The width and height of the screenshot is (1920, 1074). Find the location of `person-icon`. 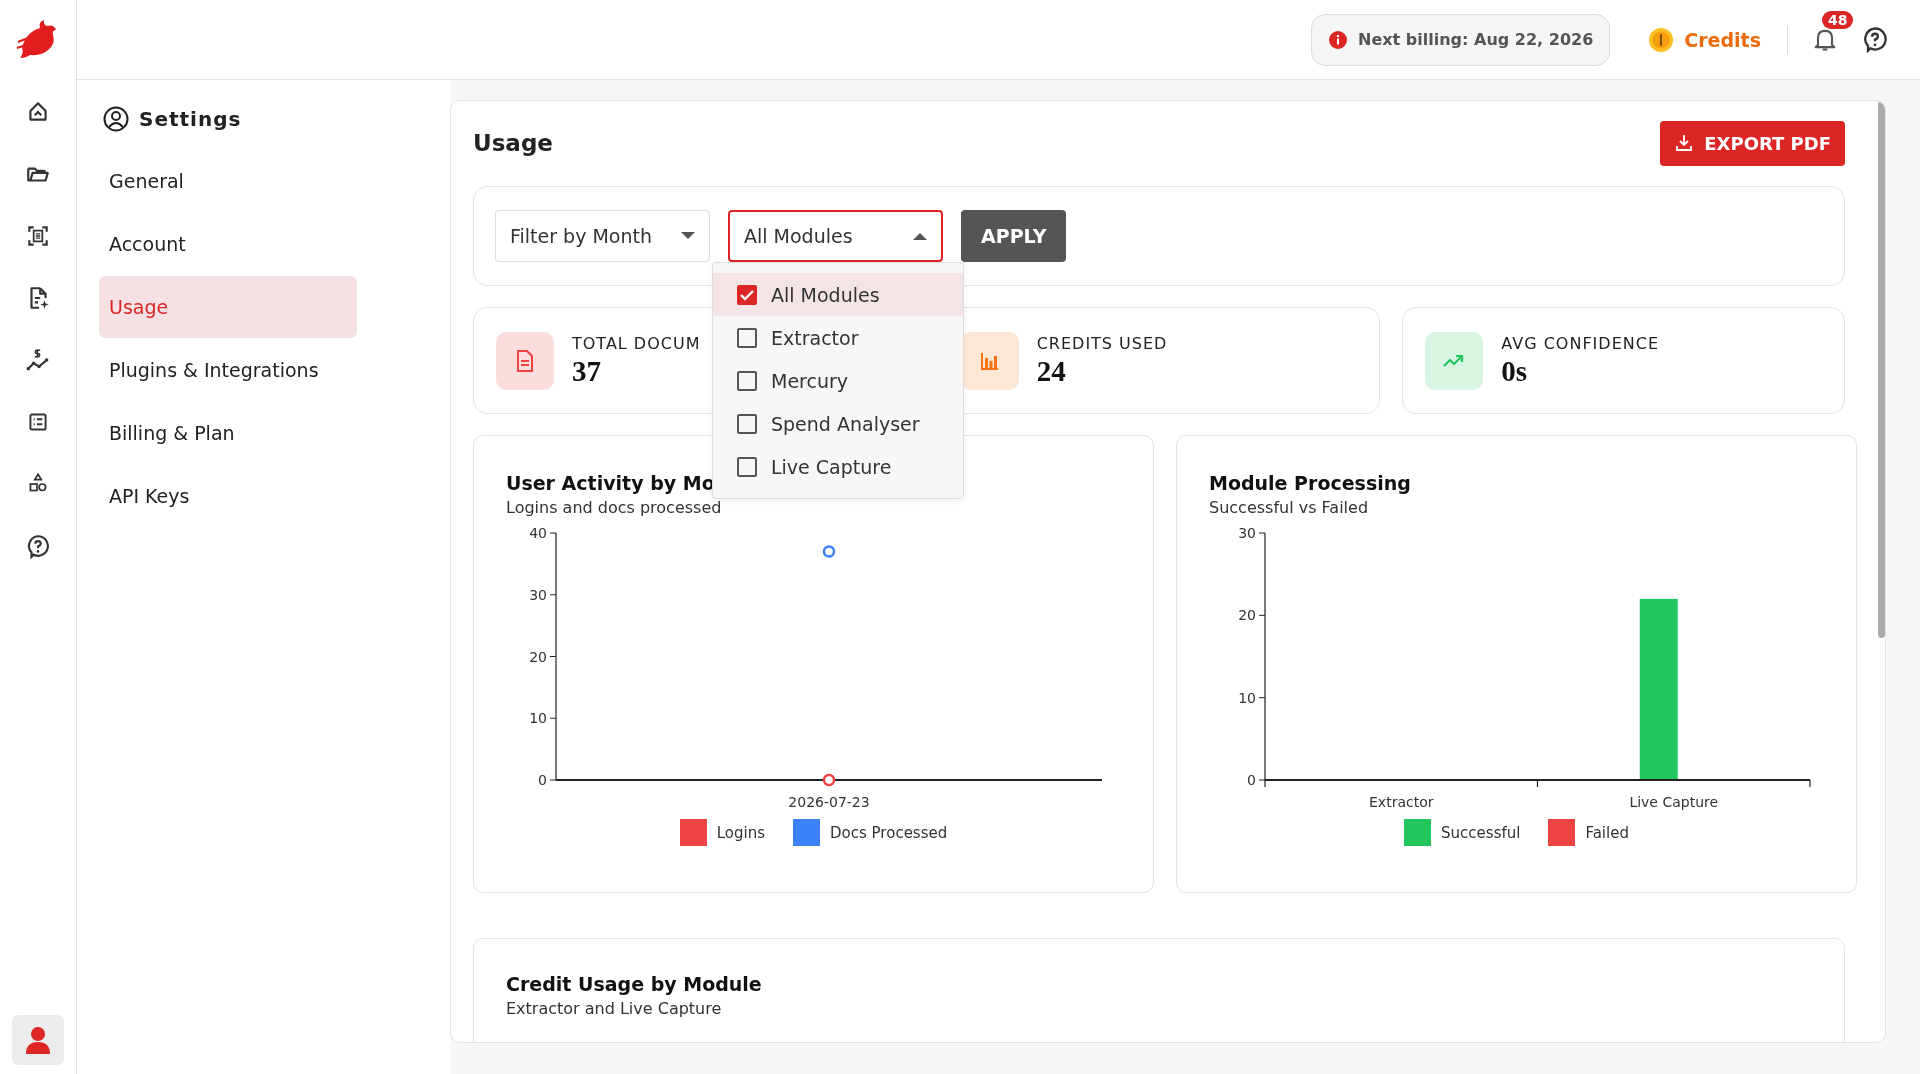

person-icon is located at coordinates (38, 1040).